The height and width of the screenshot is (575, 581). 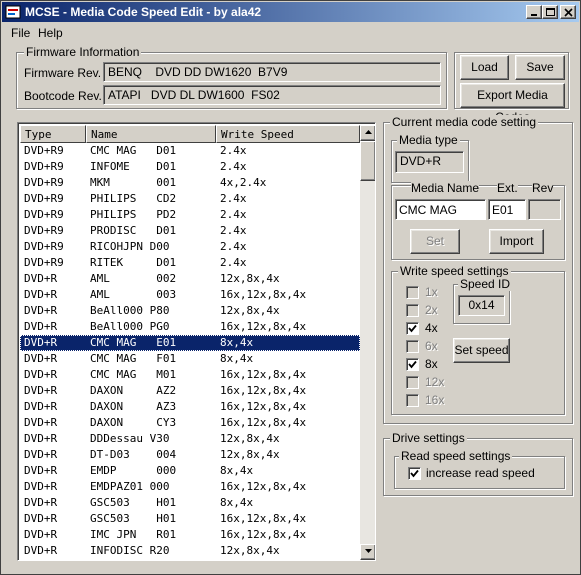 I want to click on save-button: Save, so click(x=540, y=67).